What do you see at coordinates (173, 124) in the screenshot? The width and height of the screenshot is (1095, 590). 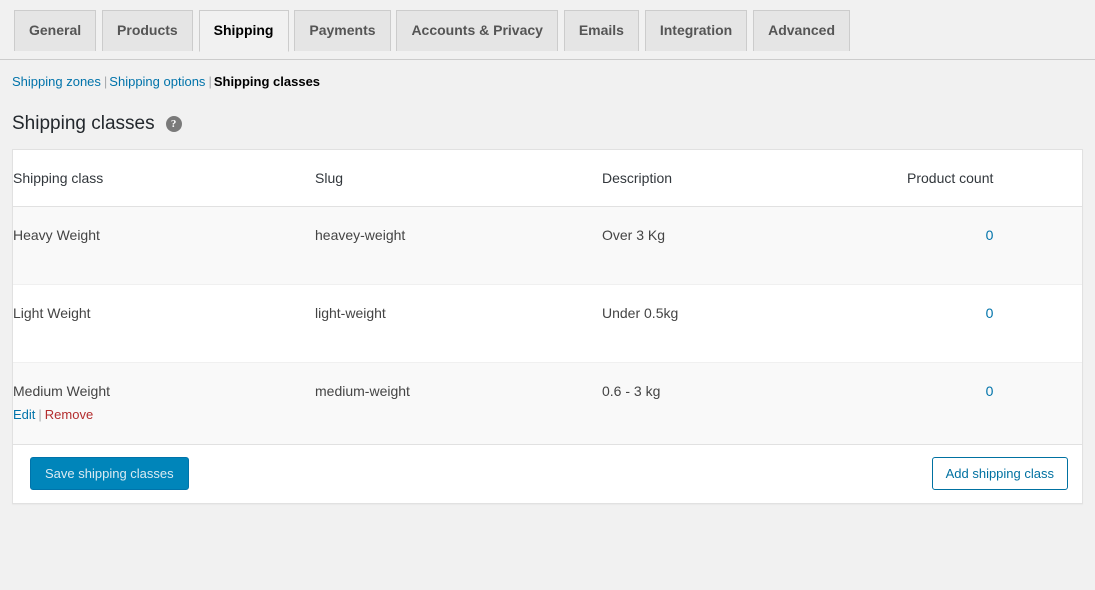 I see `help-icon: ?` at bounding box center [173, 124].